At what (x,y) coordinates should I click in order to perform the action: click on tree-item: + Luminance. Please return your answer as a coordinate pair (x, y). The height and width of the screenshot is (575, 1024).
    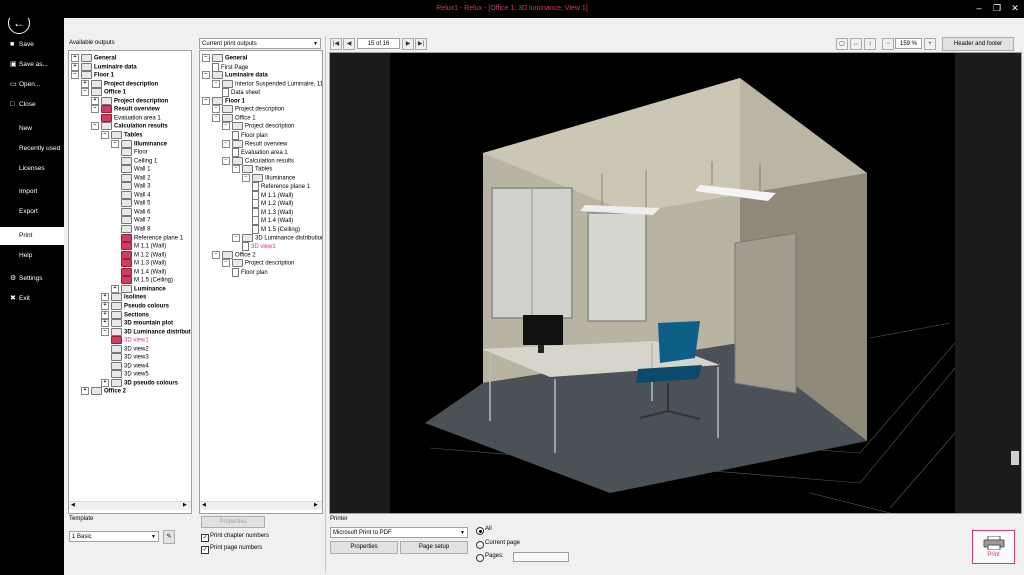
    Looking at the image, I should click on (138, 289).